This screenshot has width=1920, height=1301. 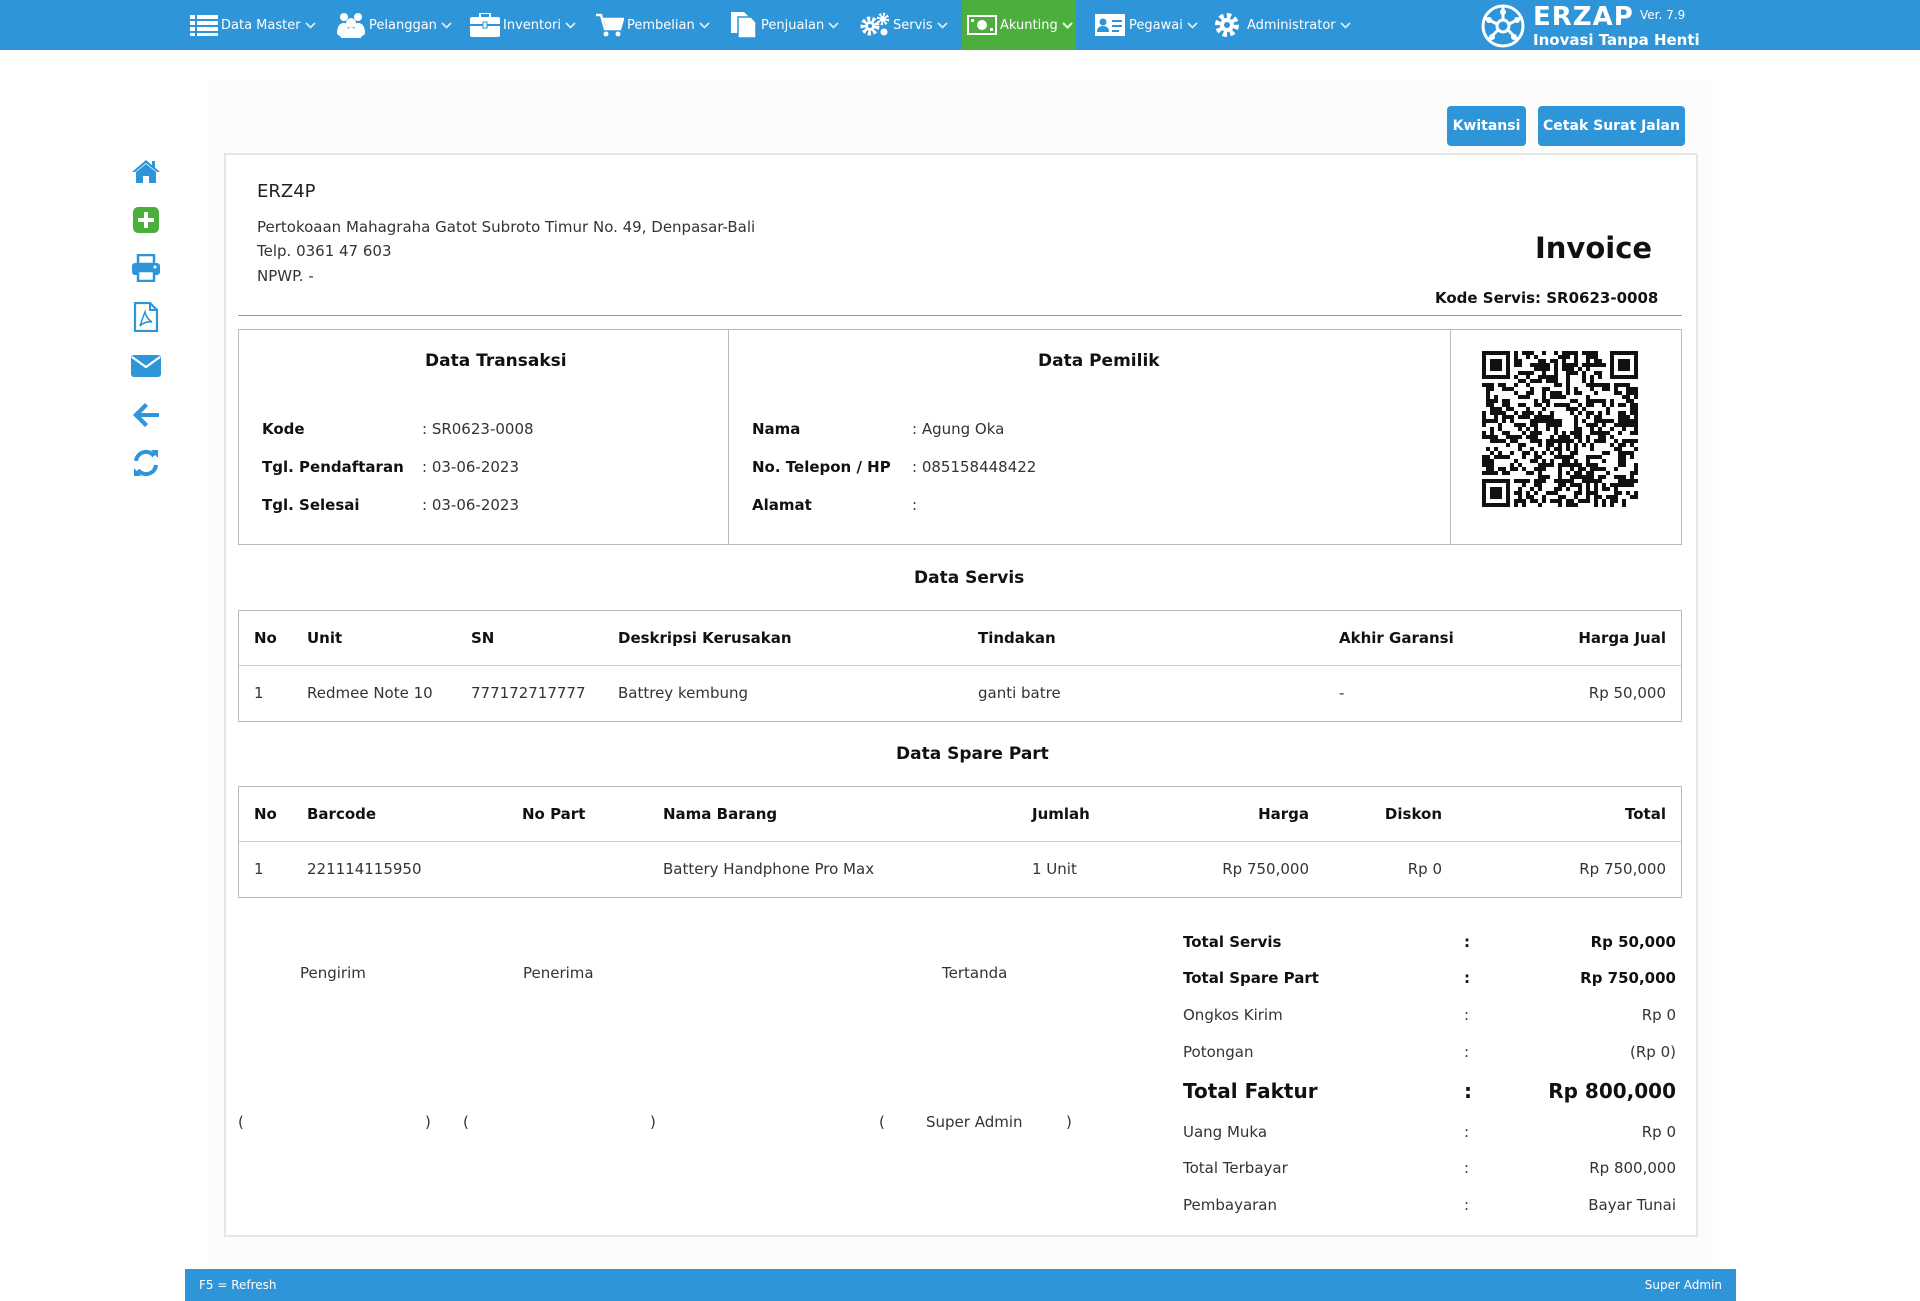 What do you see at coordinates (1232, 942) in the screenshot?
I see `total-label: Total Servis` at bounding box center [1232, 942].